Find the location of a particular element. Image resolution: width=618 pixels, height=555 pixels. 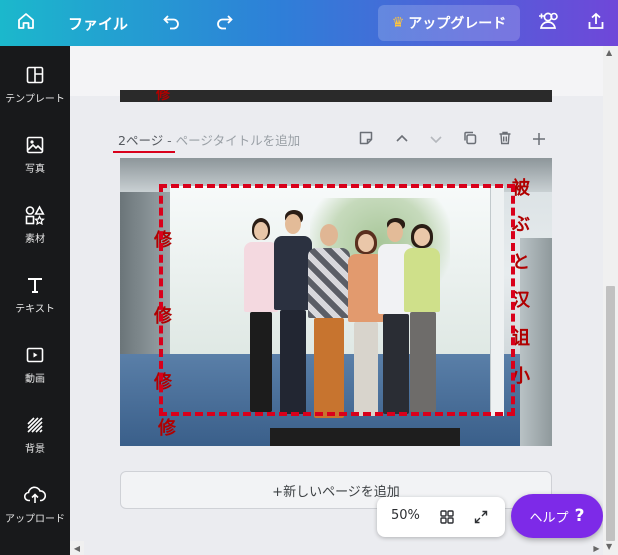

video-icon is located at coordinates (35, 355).